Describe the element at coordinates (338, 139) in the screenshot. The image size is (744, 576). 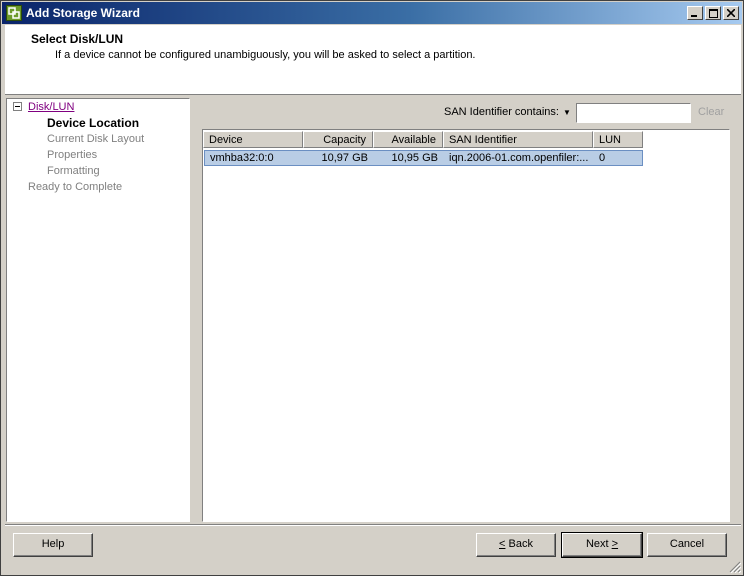
I see `column-header-capacity: Capacity` at that location.